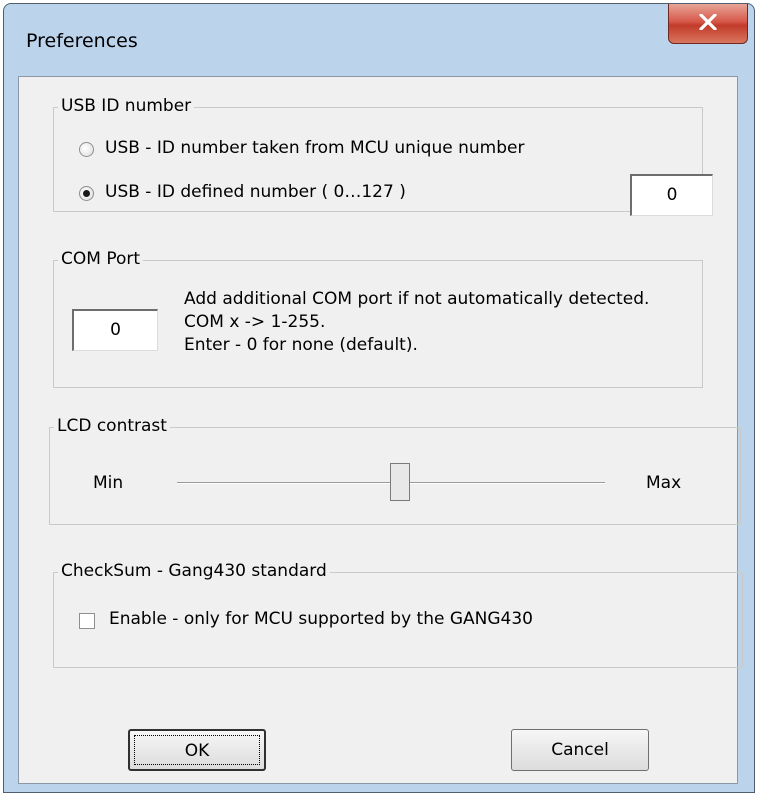  Describe the element at coordinates (126, 106) in the screenshot. I see `usb-id-group-legend: USB ID number` at that location.